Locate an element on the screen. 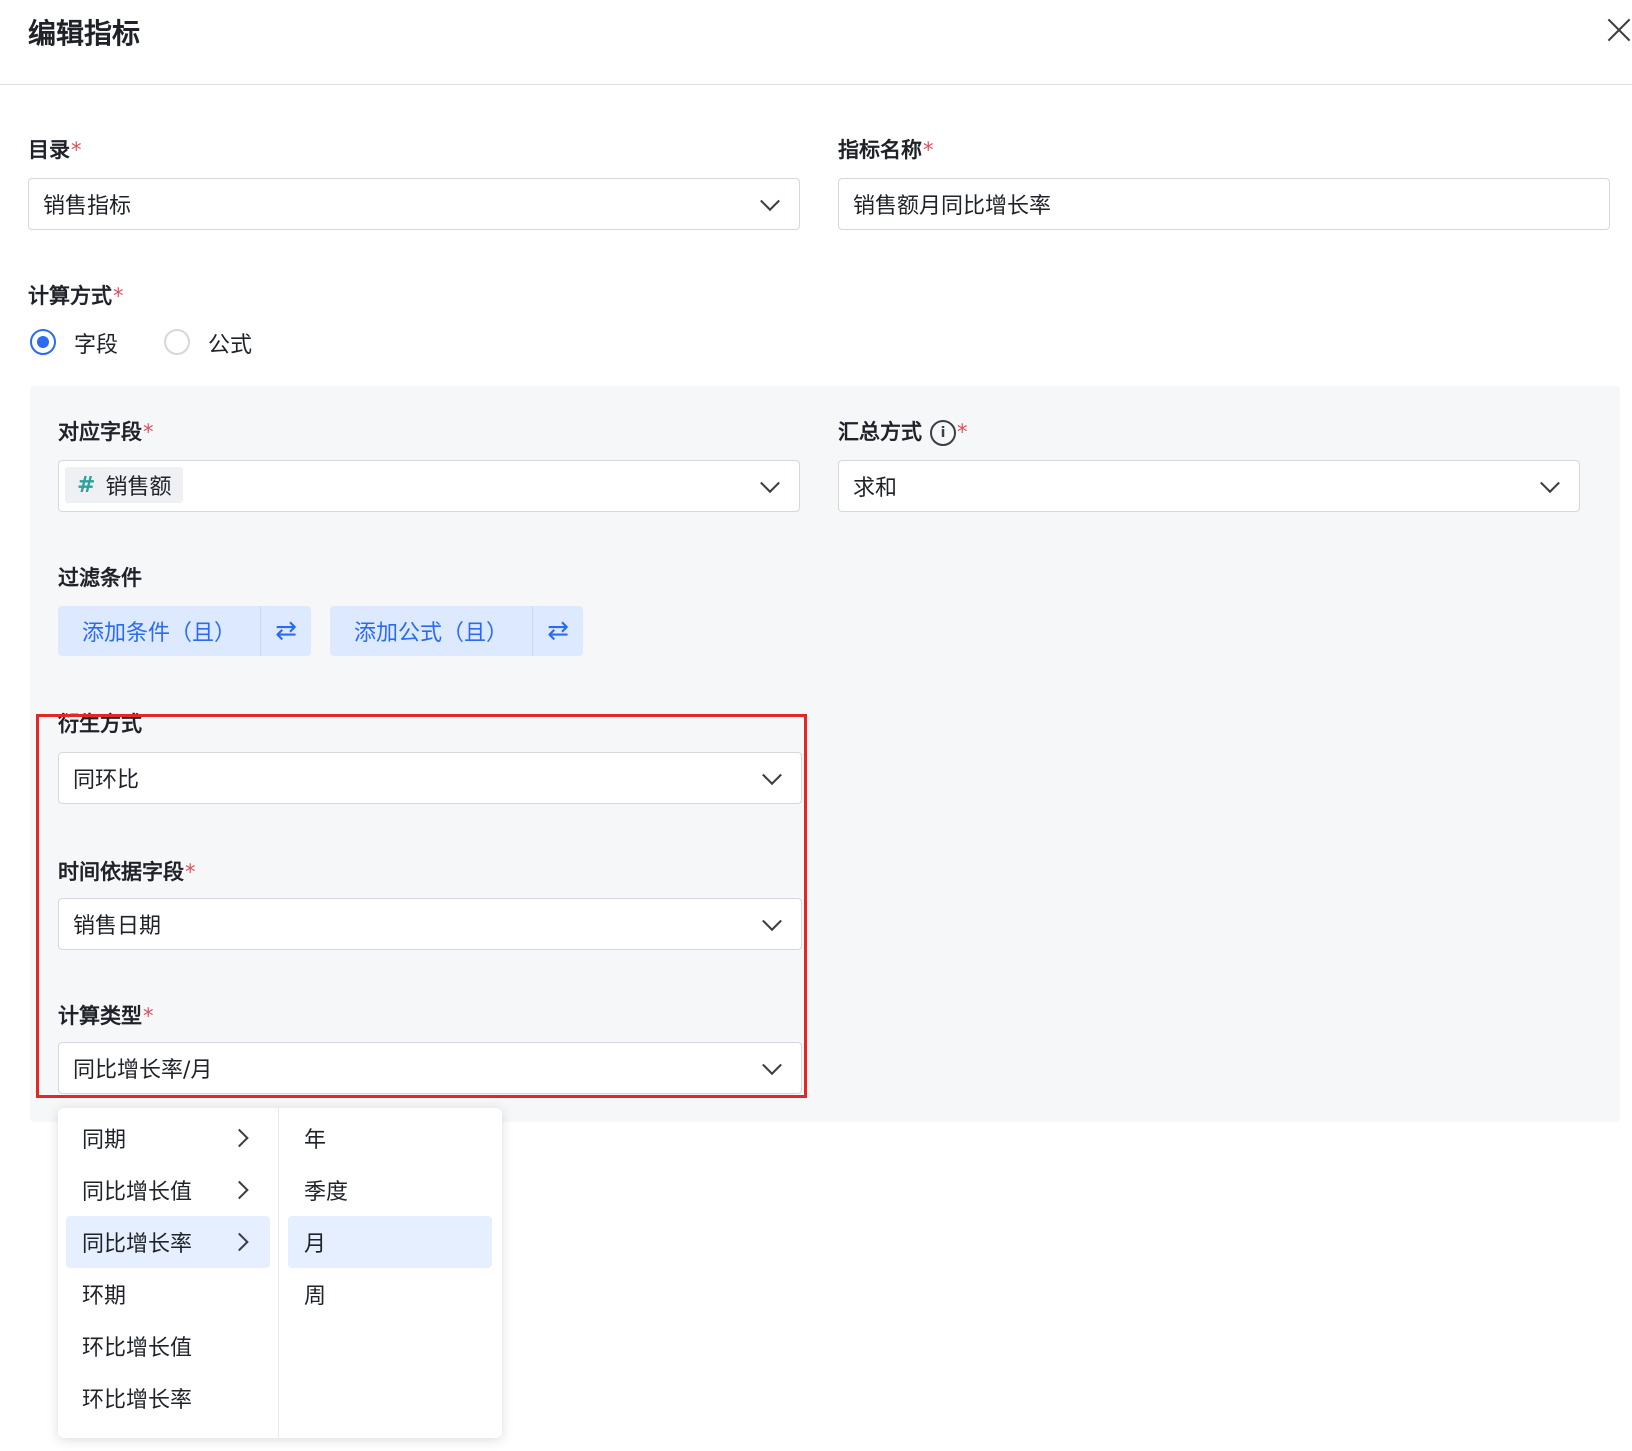 This screenshot has width=1632, height=1451. menu-item-yoy-rate: 同比增长率 is located at coordinates (168, 1242).